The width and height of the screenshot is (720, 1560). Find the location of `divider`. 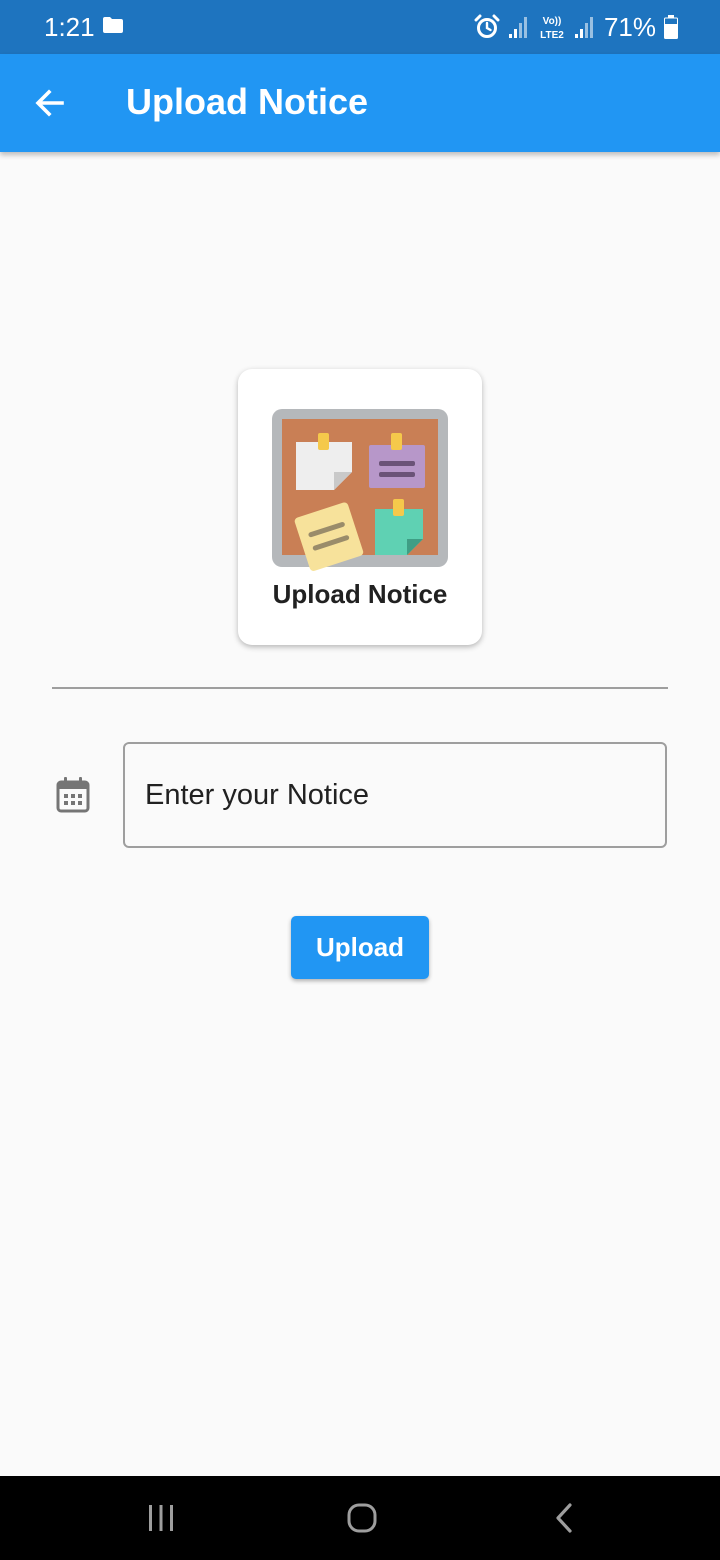

divider is located at coordinates (360, 688).